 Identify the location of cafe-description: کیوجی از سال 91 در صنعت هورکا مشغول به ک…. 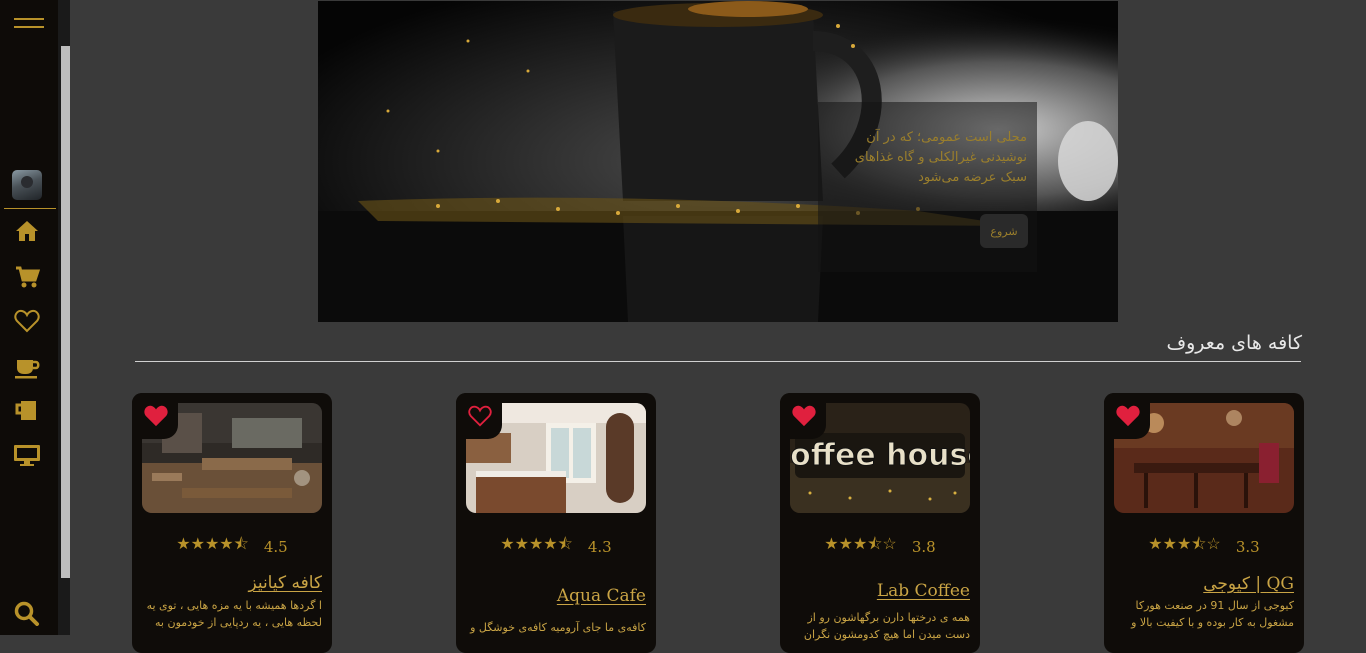
(1212, 614).